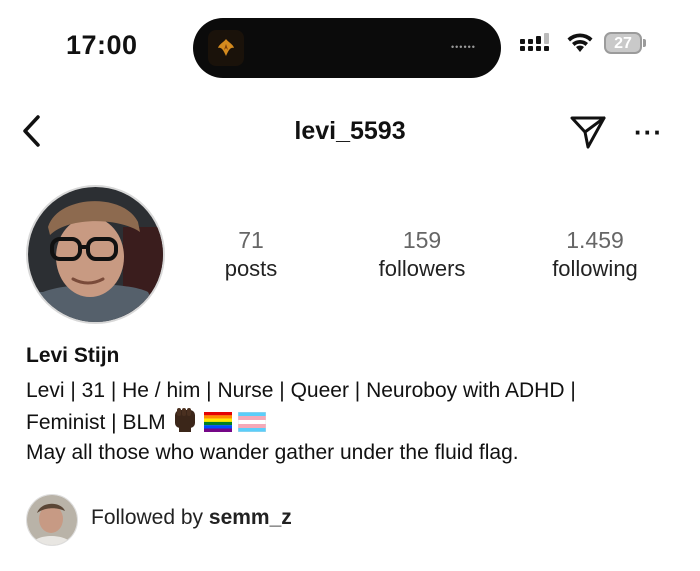 Image resolution: width=700 pixels, height=571 pixels. I want to click on stat-posts: 71 posts, so click(251, 255).